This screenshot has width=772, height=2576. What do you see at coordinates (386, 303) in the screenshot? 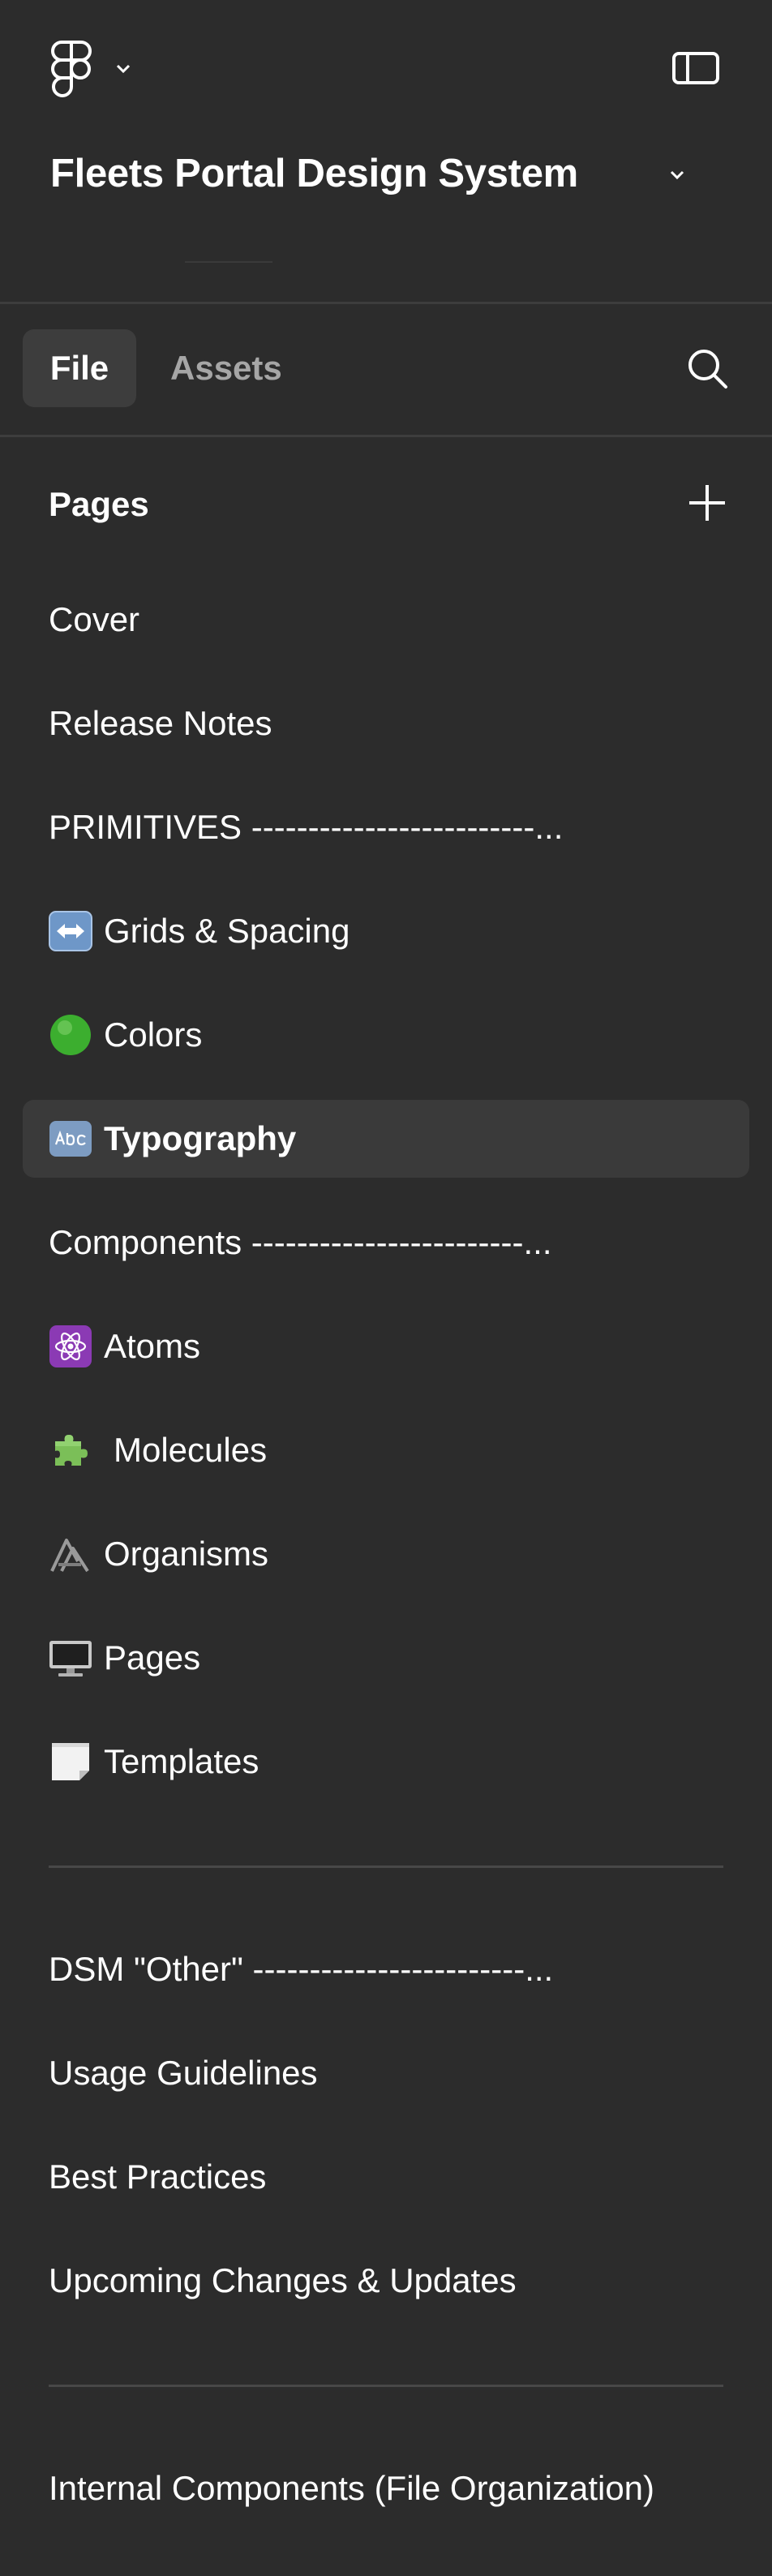
I see `header-divider` at bounding box center [386, 303].